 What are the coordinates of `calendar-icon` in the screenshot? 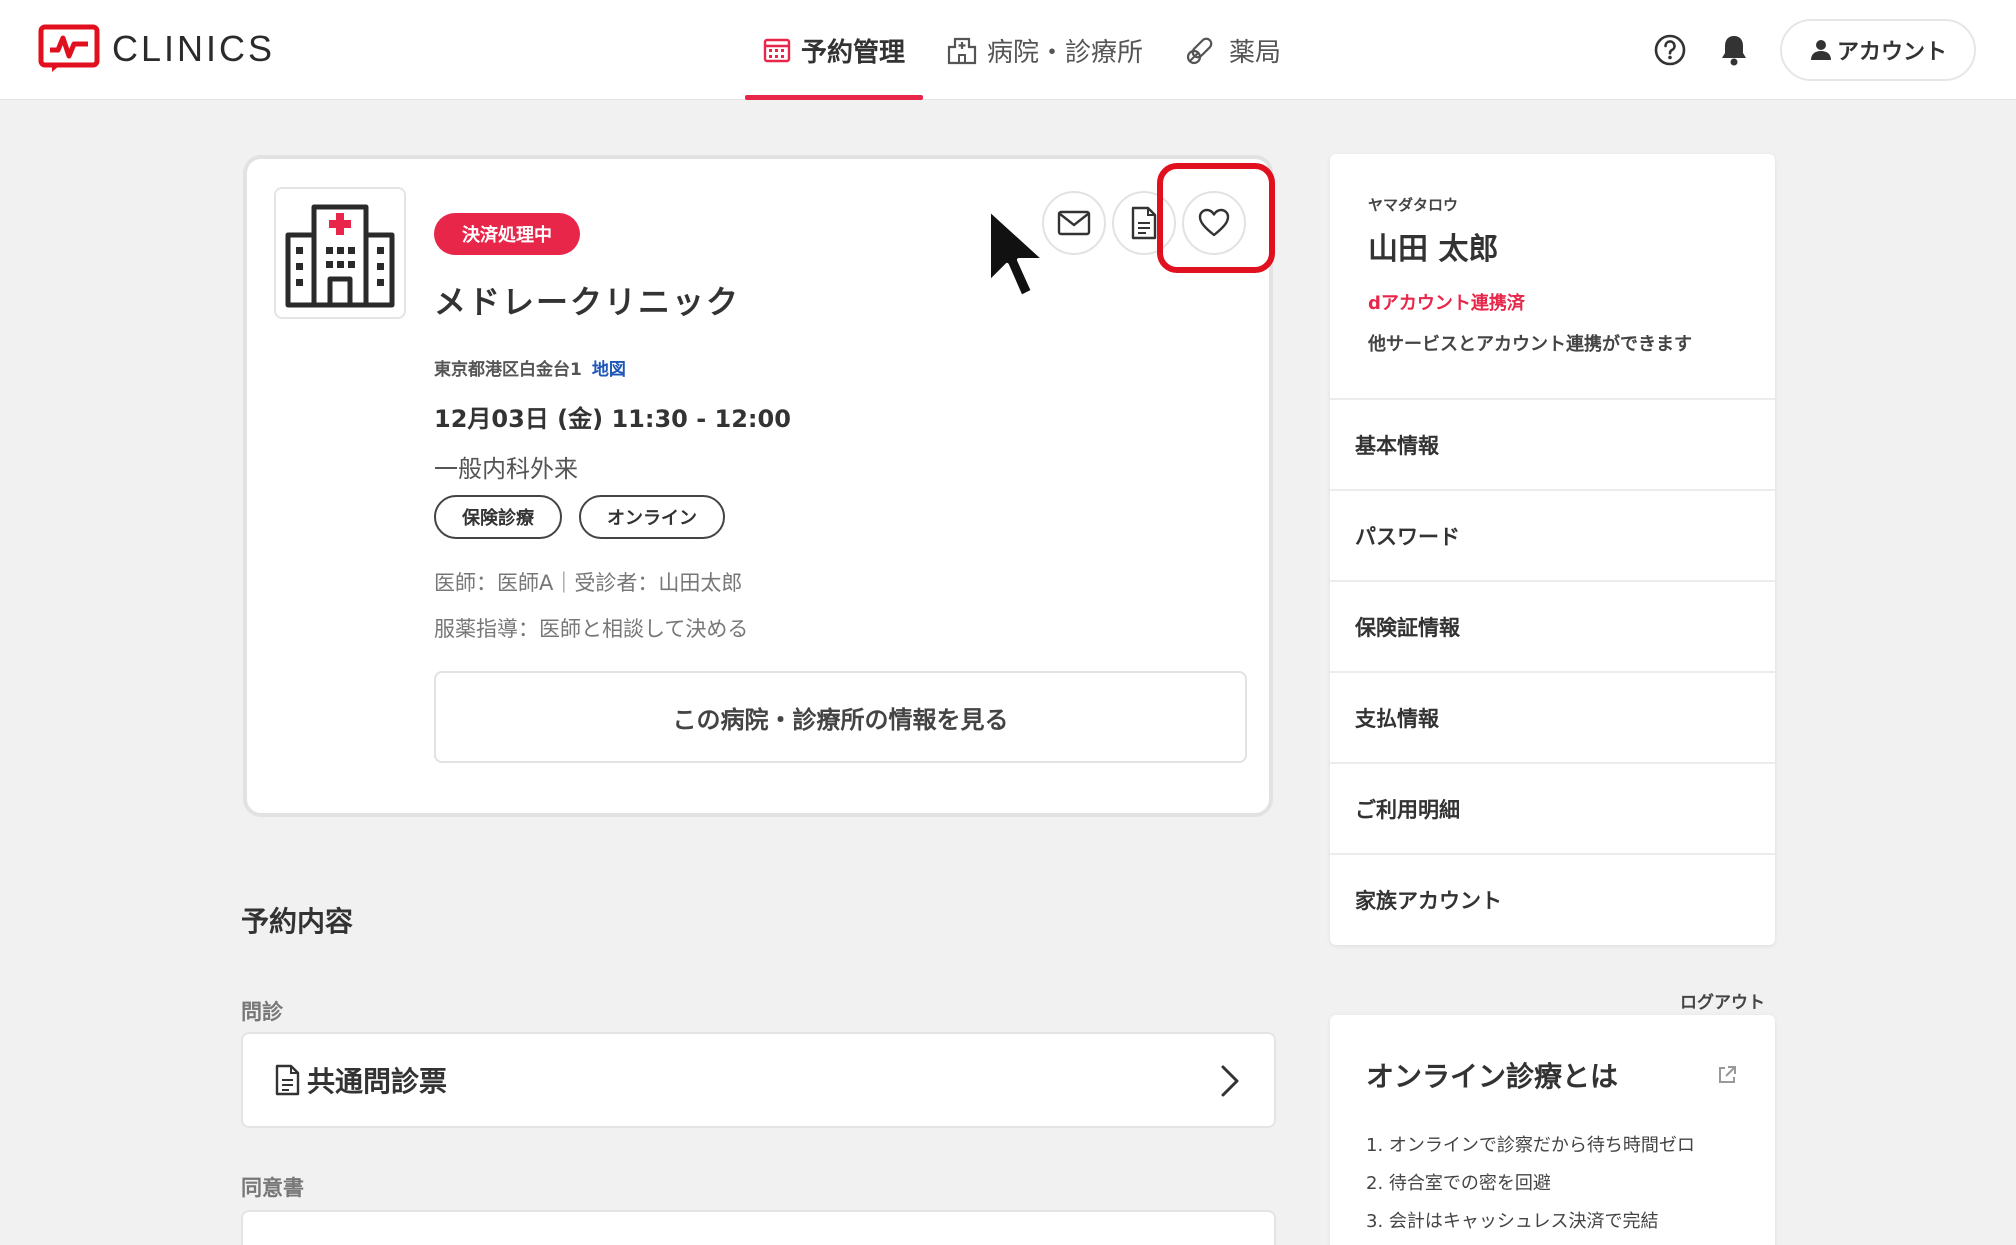 It's located at (777, 50).